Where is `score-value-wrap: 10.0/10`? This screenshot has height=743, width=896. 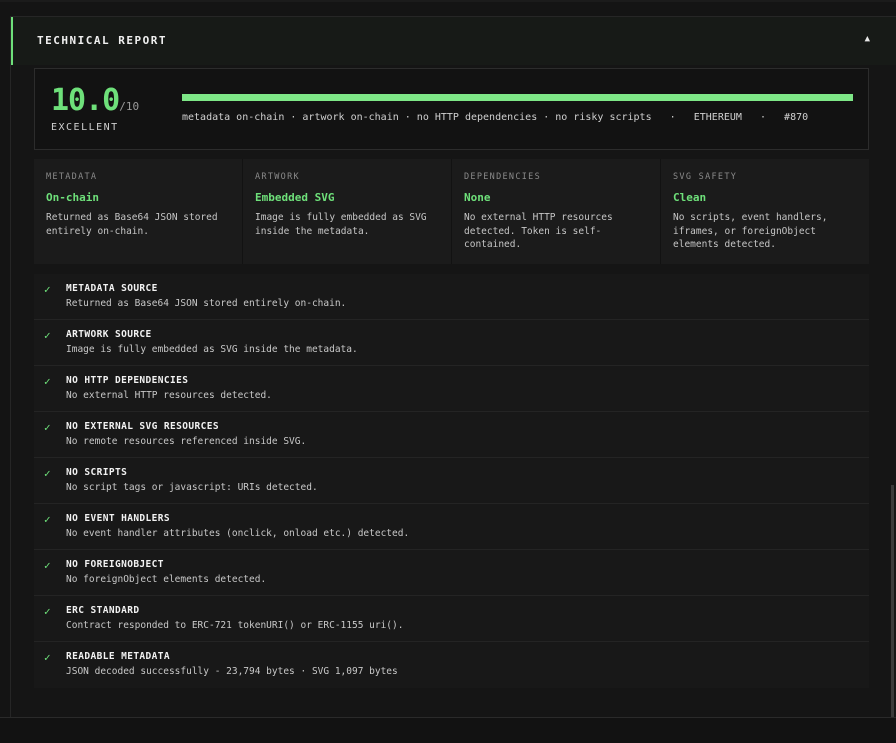 score-value-wrap: 10.0/10 is located at coordinates (95, 100).